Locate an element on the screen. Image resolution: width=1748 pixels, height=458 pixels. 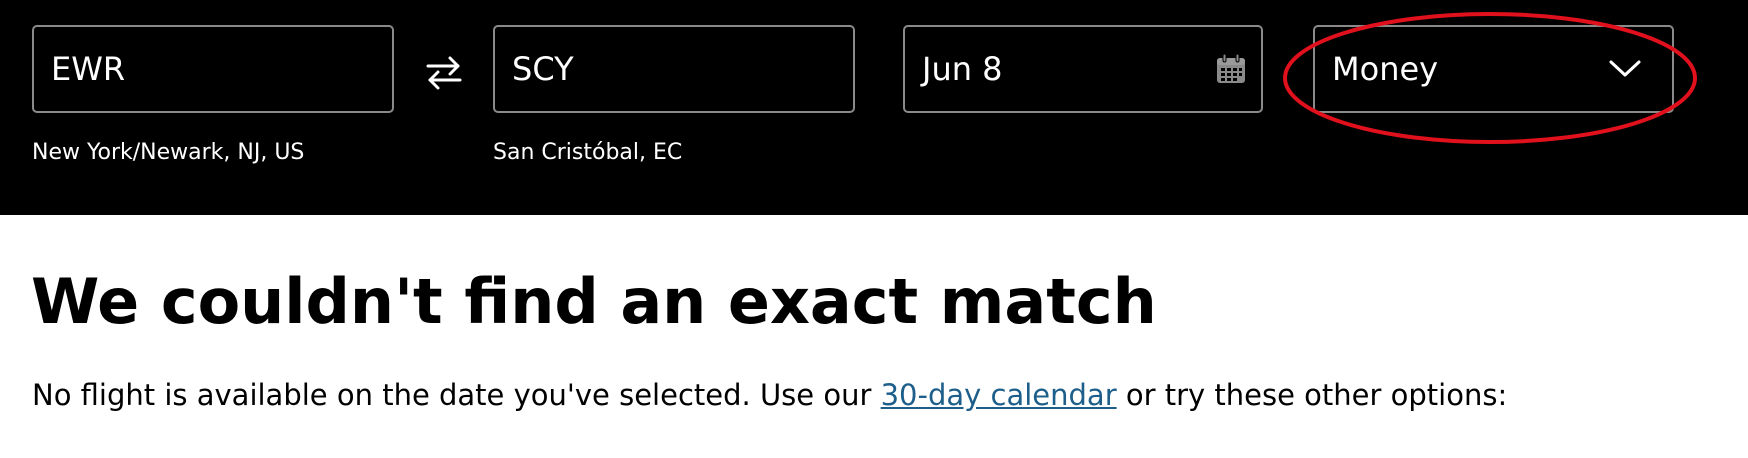
no-match-heading: We couldn't find an exact match is located at coordinates (594, 301).